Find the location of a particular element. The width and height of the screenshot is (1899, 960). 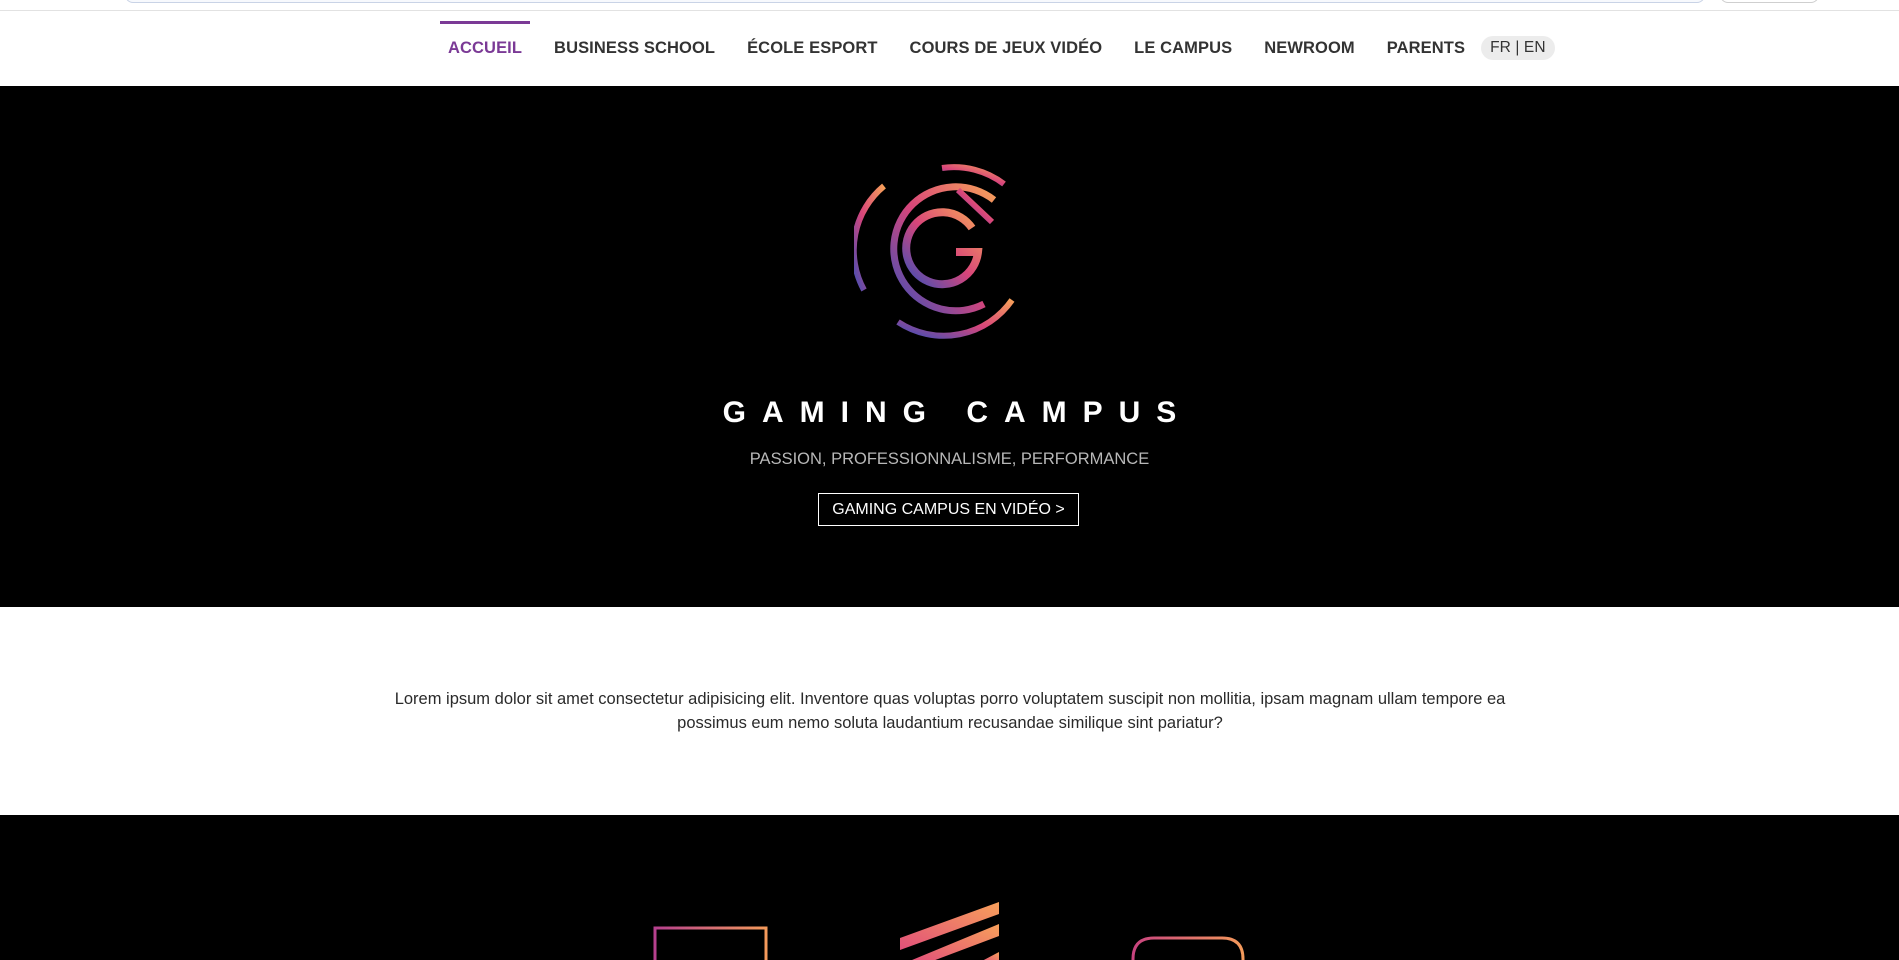

address-bar-edge is located at coordinates (915, 1).